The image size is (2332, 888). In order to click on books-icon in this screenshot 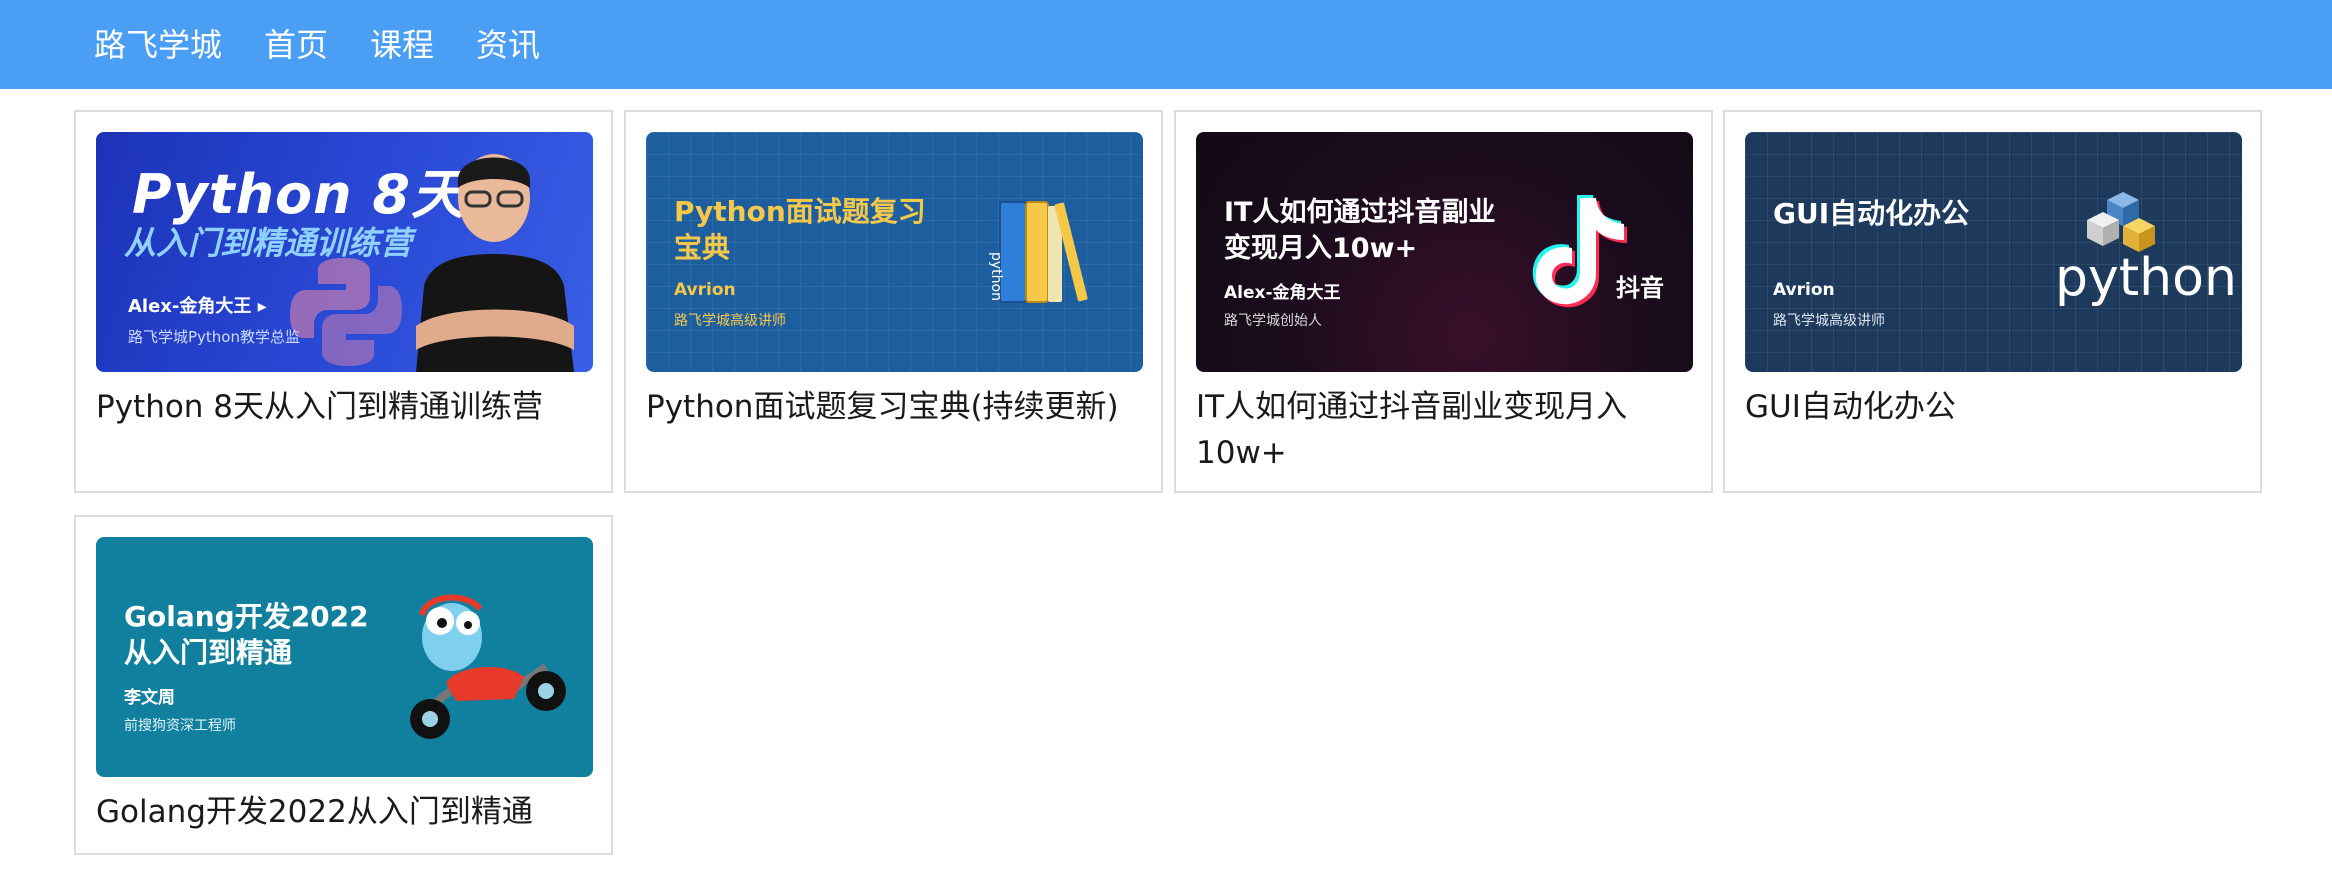, I will do `click(1043, 252)`.